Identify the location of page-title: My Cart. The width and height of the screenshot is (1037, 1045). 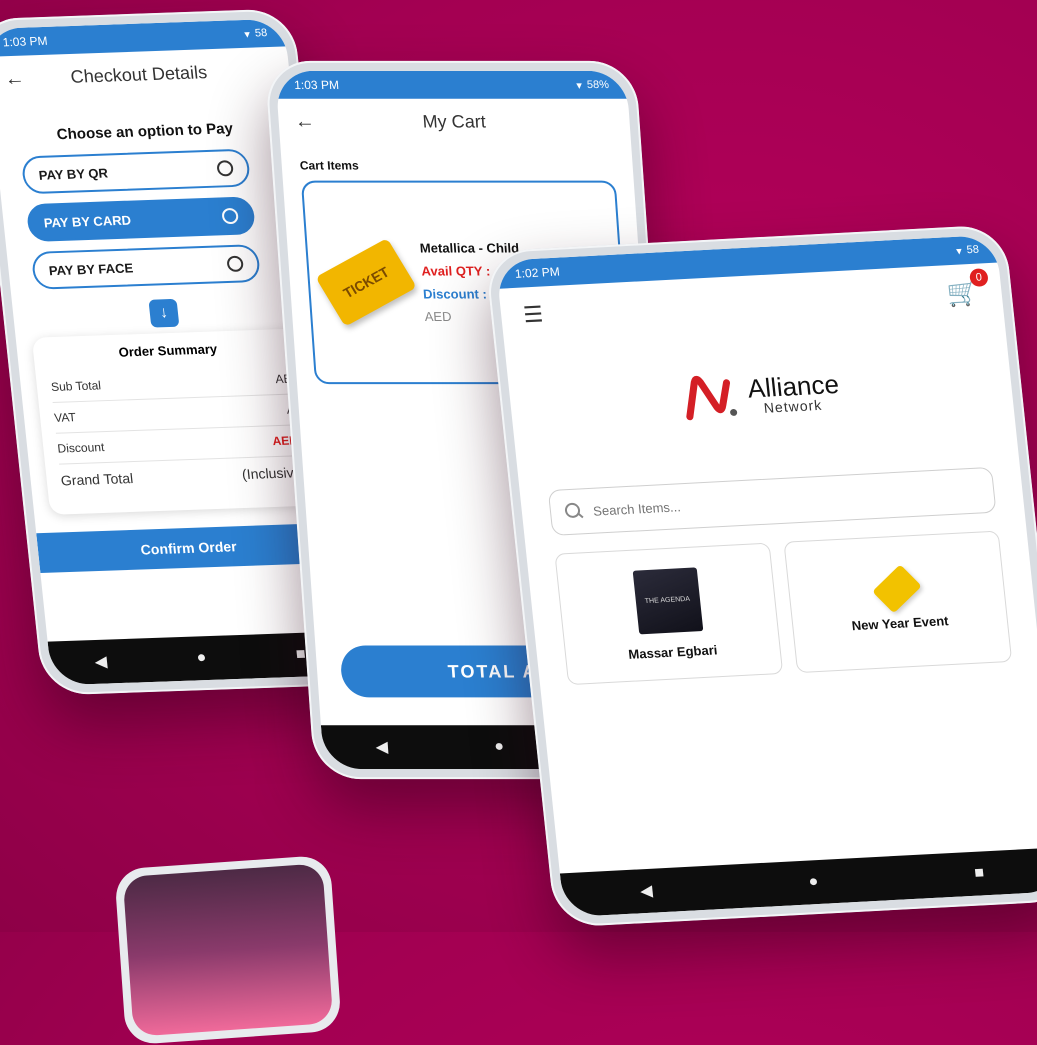
(454, 121).